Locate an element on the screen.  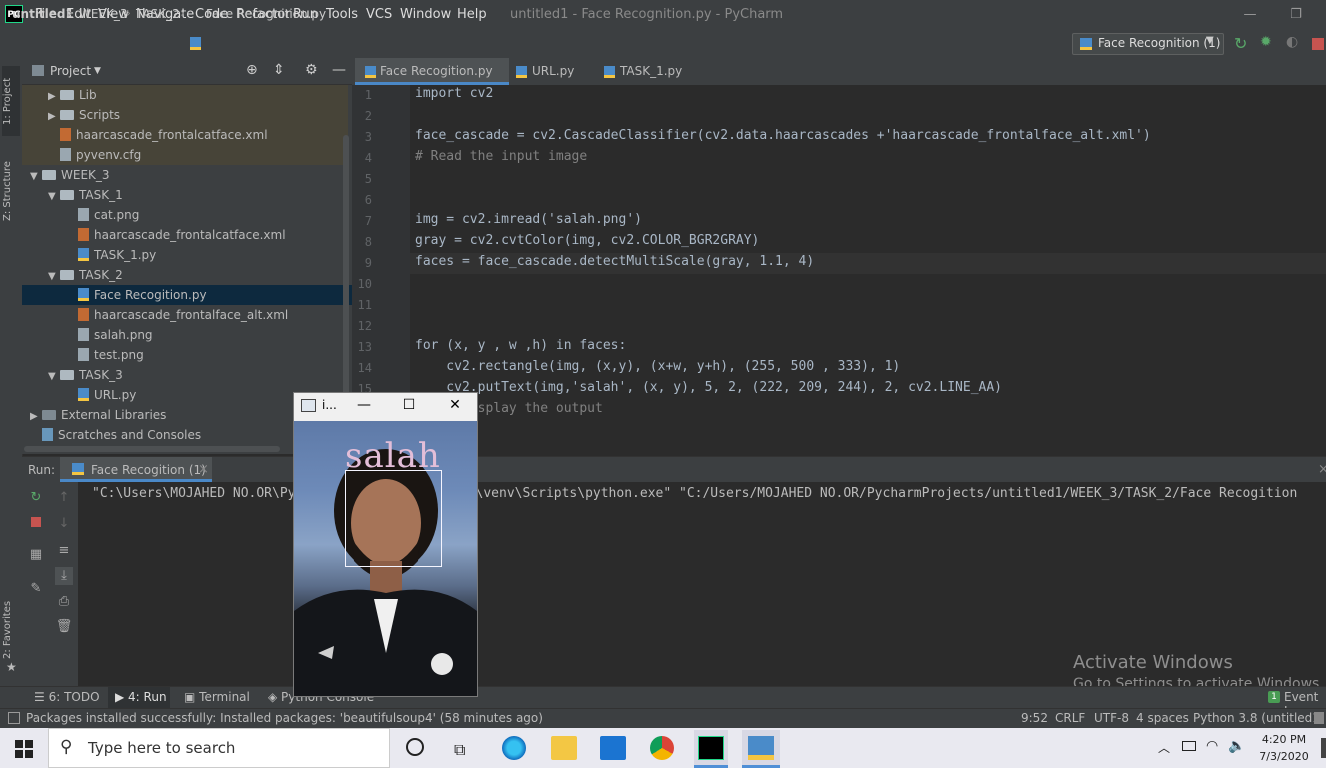
tree-item: ▼ WEEK_3 is located at coordinates (70, 175).